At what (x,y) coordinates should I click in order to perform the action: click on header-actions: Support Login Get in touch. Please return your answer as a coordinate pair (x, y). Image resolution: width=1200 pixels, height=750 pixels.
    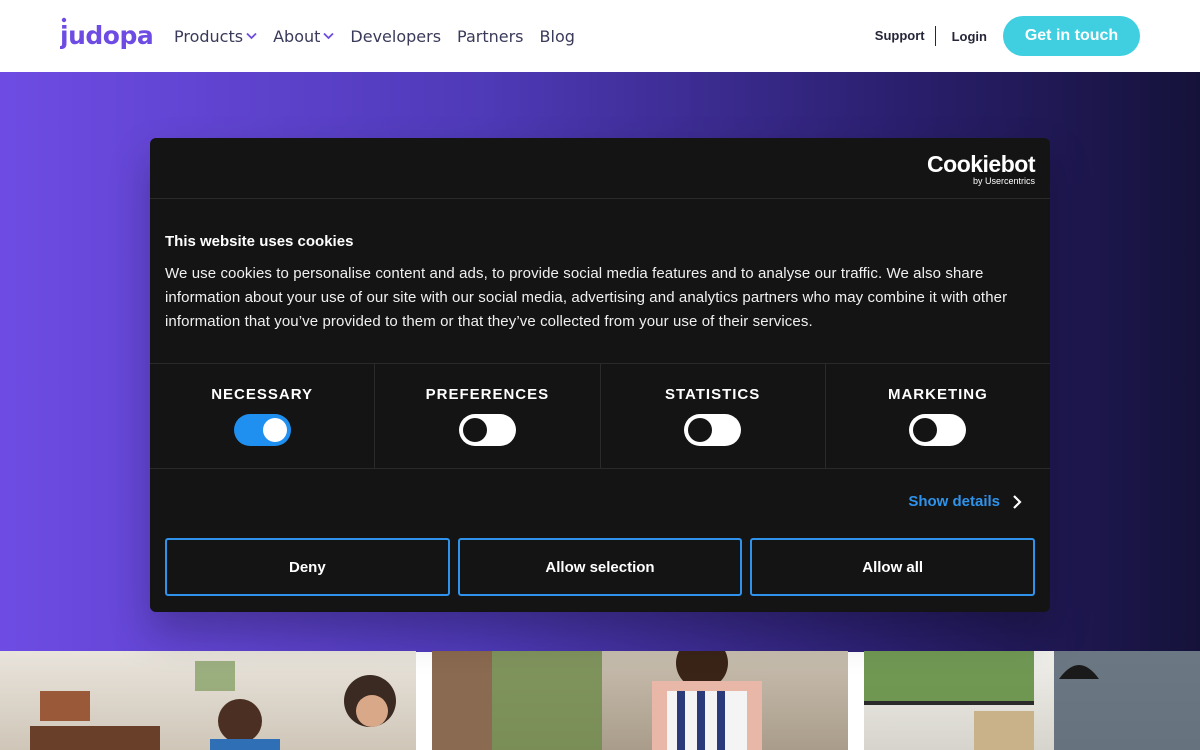
    Looking at the image, I should click on (1007, 36).